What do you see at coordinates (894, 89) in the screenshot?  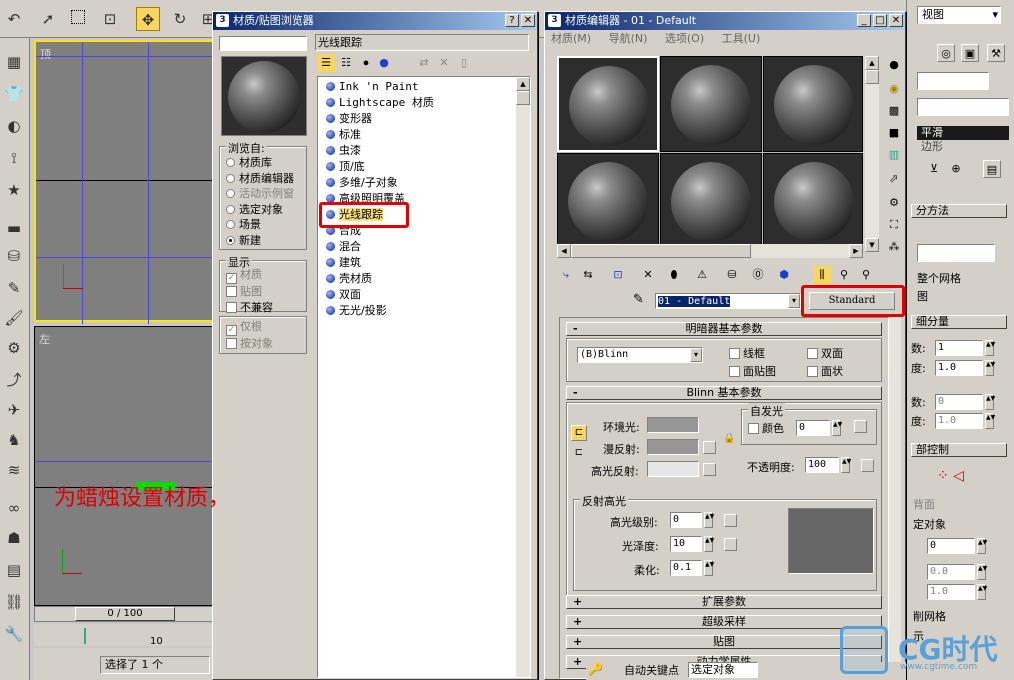 I see `backlight-icon: ◉` at bounding box center [894, 89].